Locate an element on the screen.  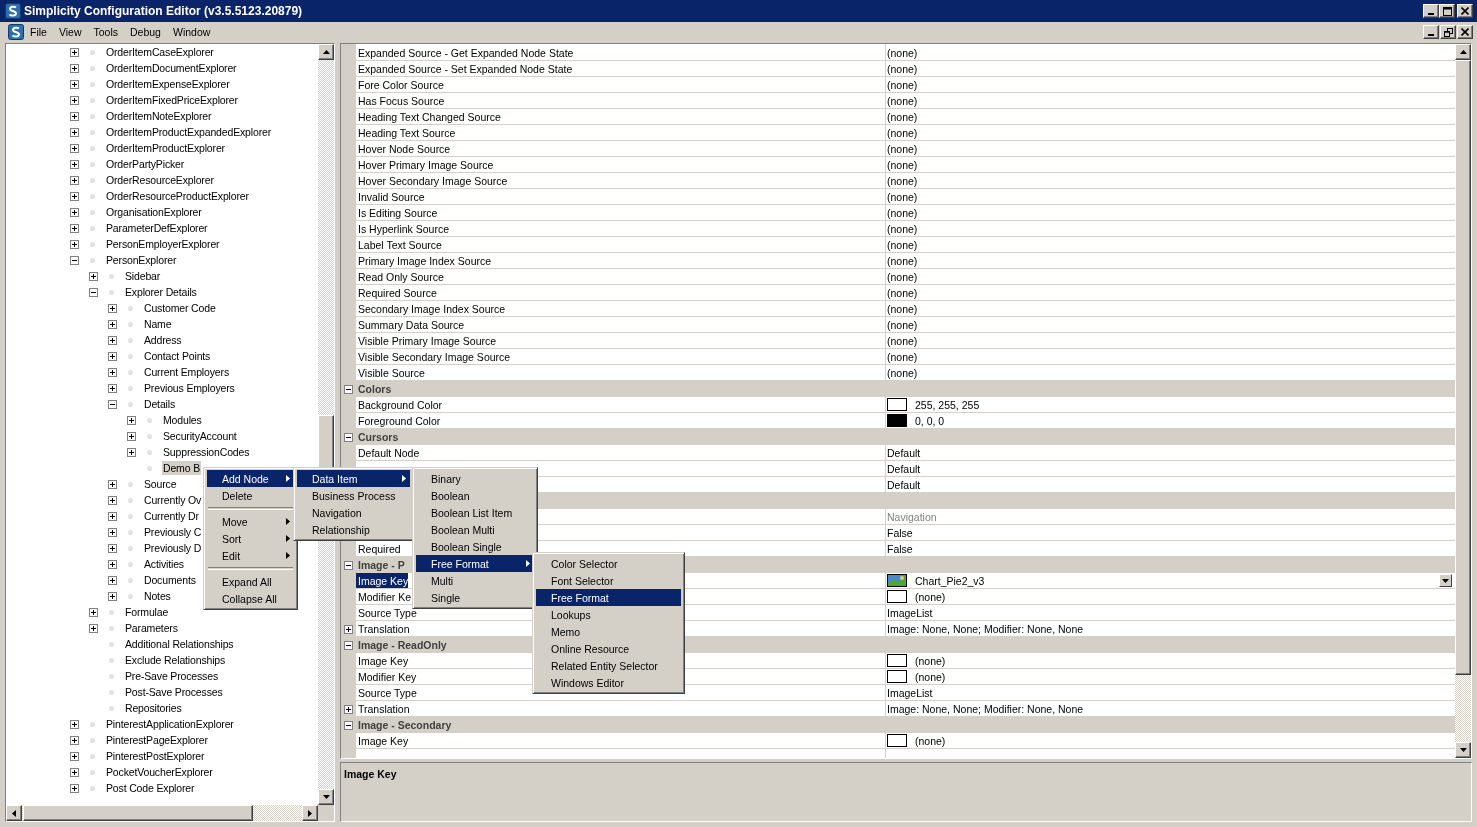
menu-item: Delete is located at coordinates (250, 495).